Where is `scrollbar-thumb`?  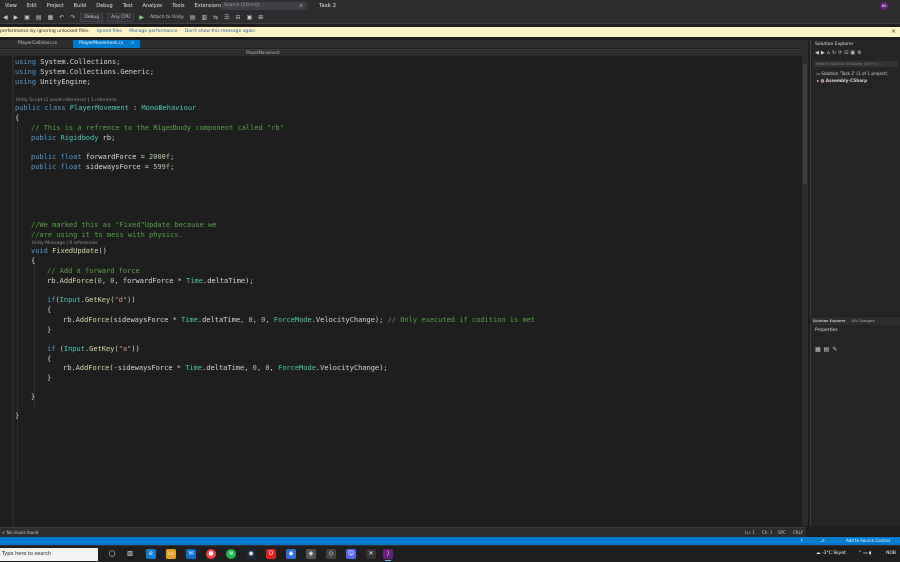 scrollbar-thumb is located at coordinates (805, 124).